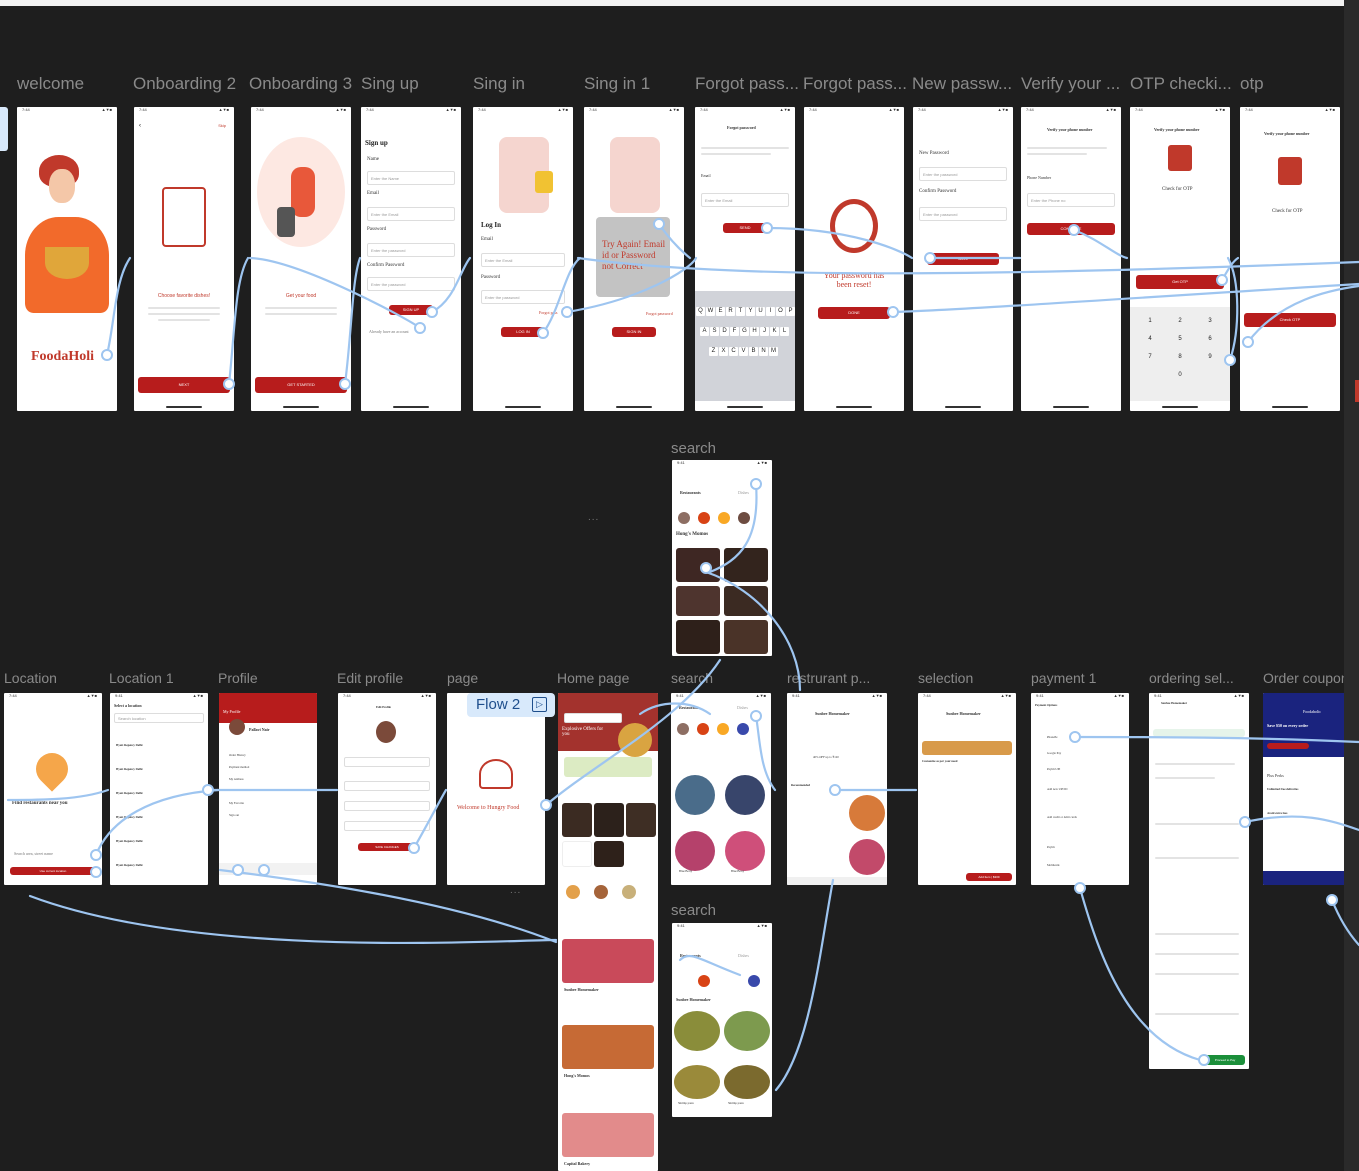 The height and width of the screenshot is (1171, 1359). What do you see at coordinates (692, 678) in the screenshot?
I see `frame-label-search: search` at bounding box center [692, 678].